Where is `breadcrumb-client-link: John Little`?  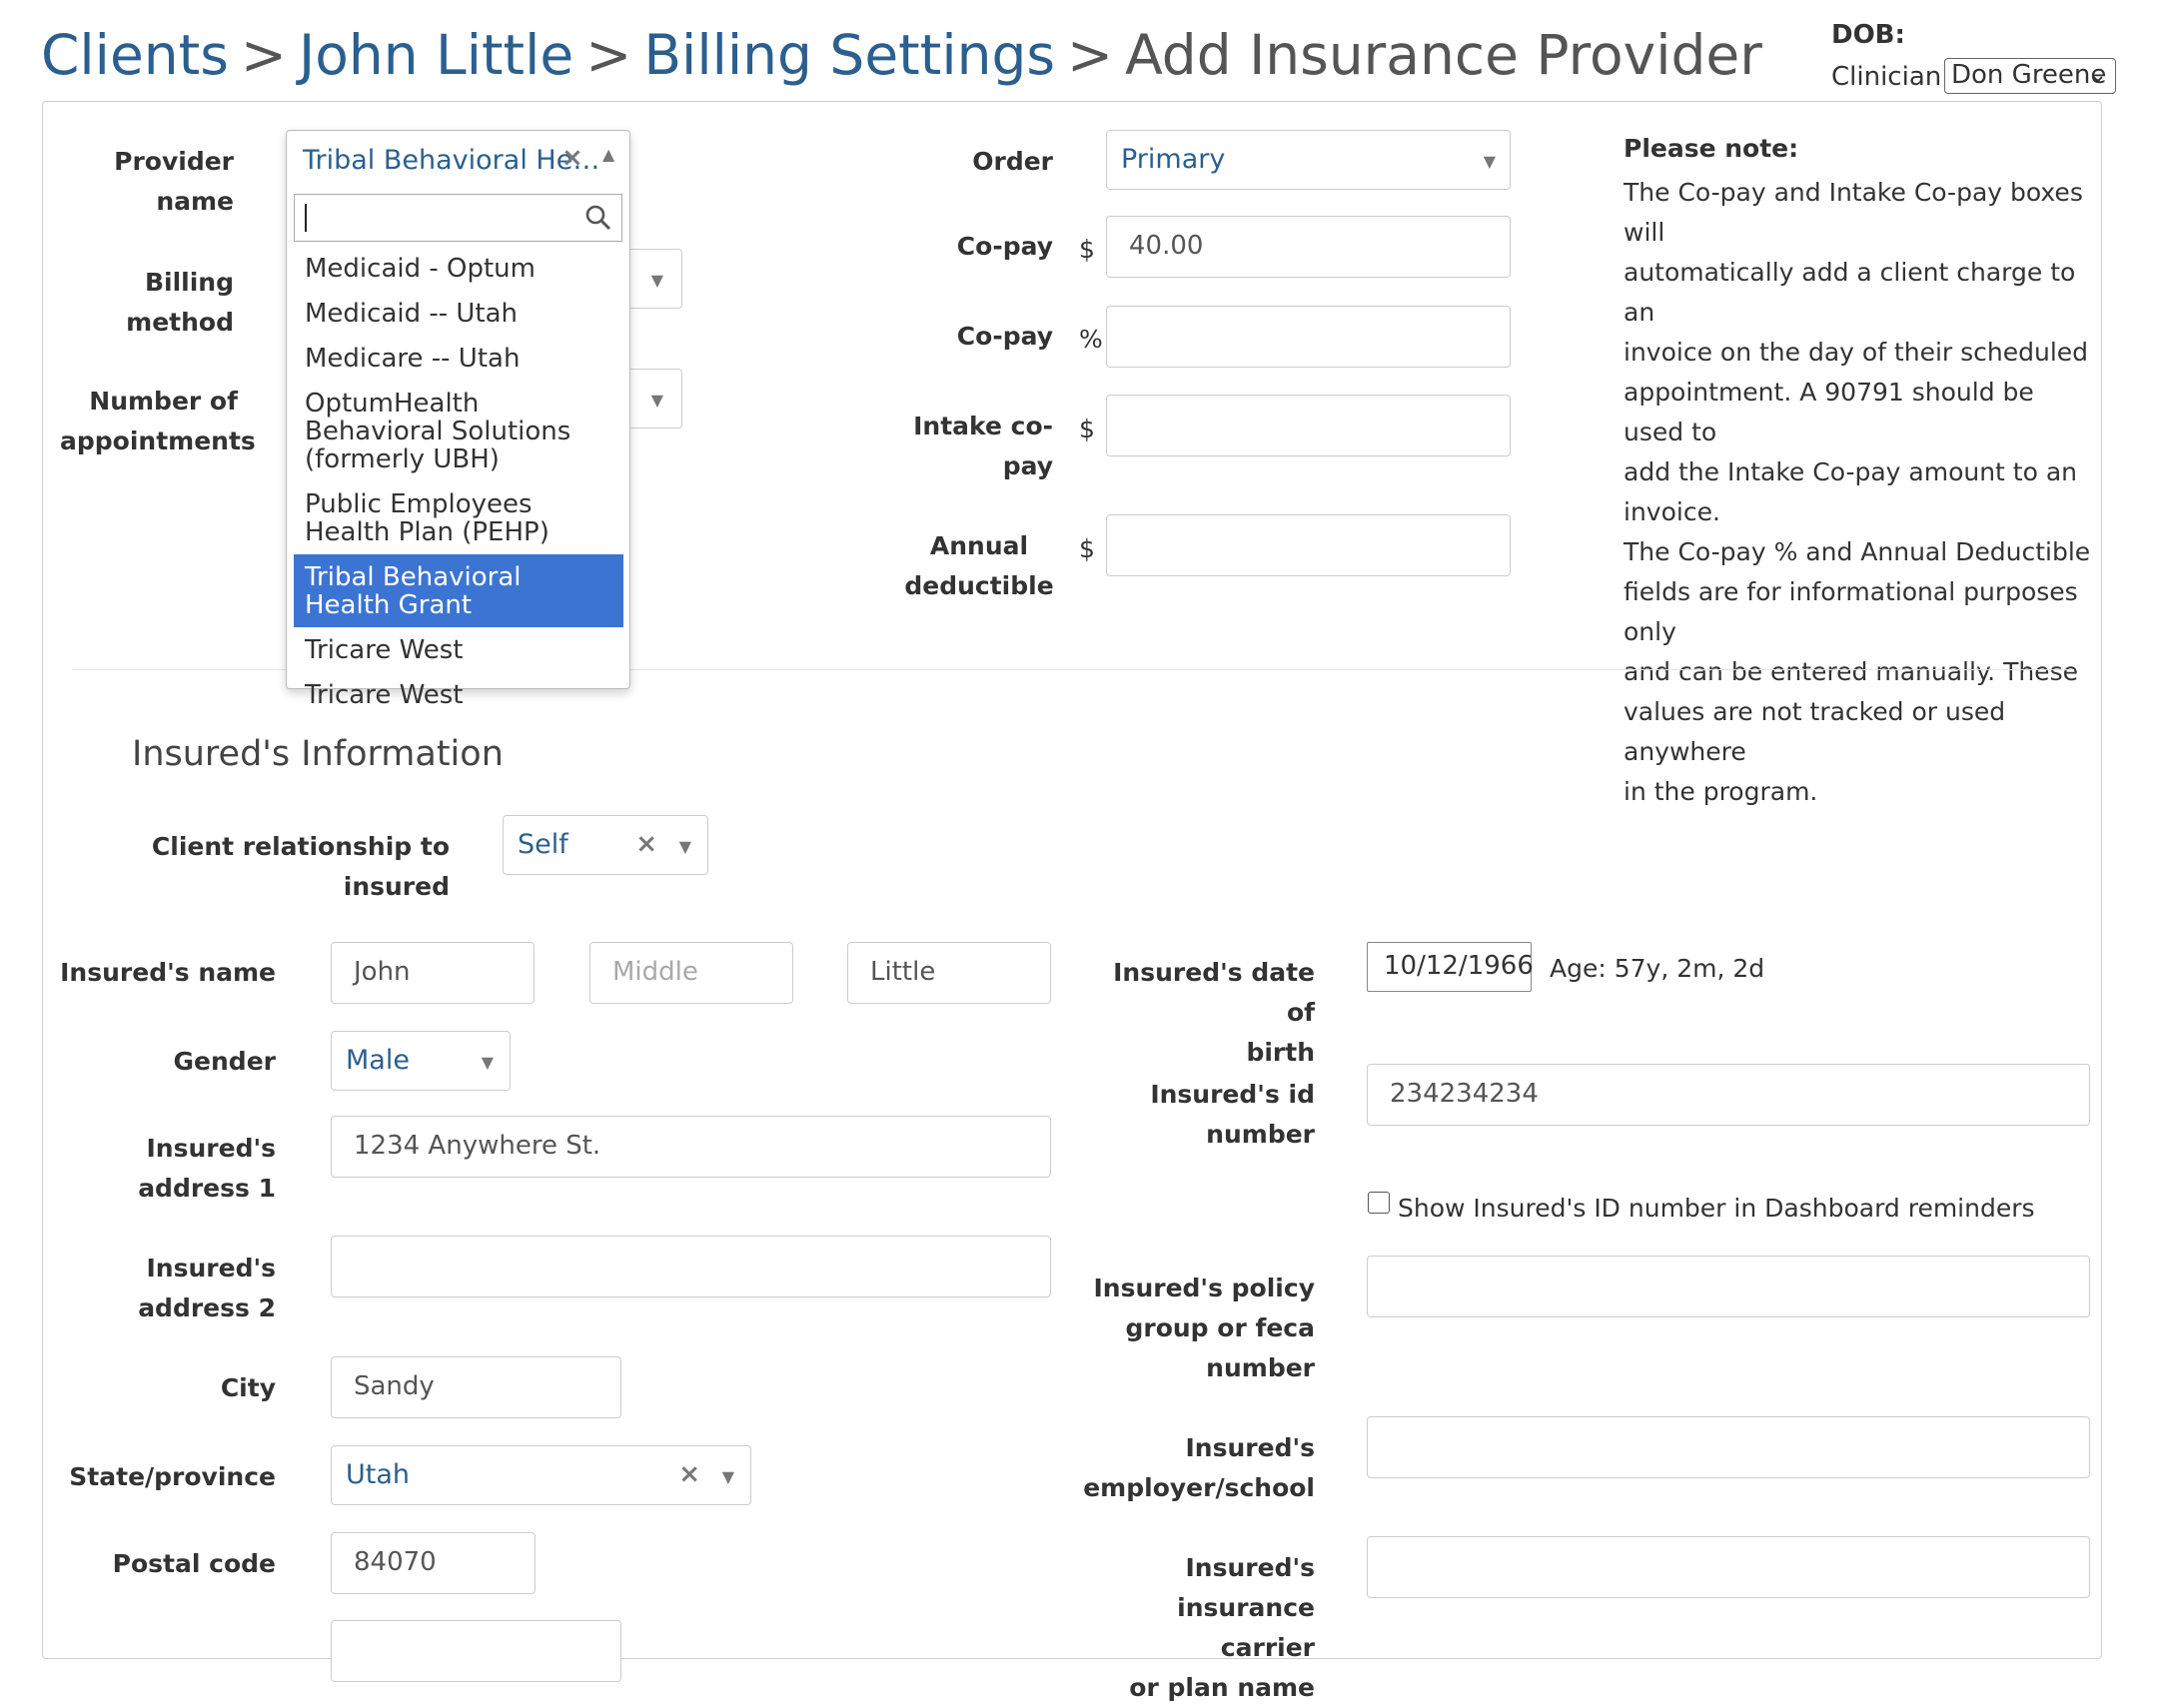 breadcrumb-client-link: John Little is located at coordinates (436, 55).